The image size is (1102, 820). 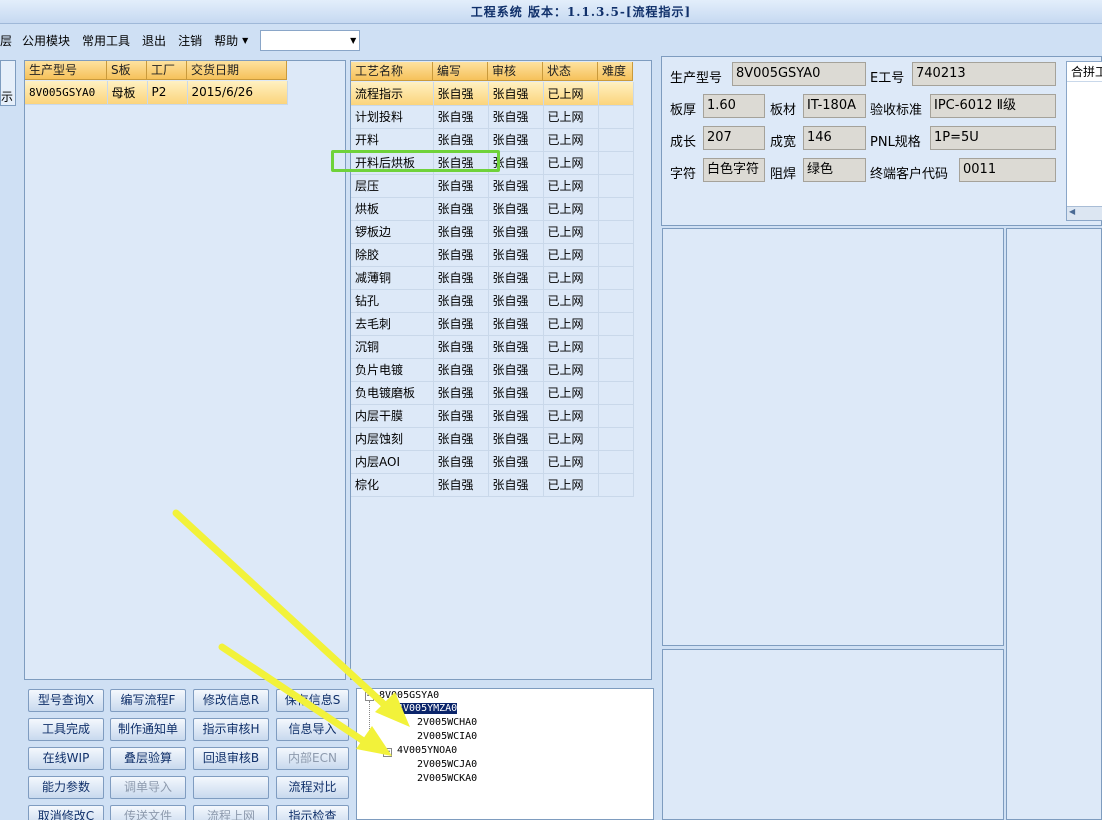 I want to click on action-button-16: 取消修改C, so click(x=66, y=812).